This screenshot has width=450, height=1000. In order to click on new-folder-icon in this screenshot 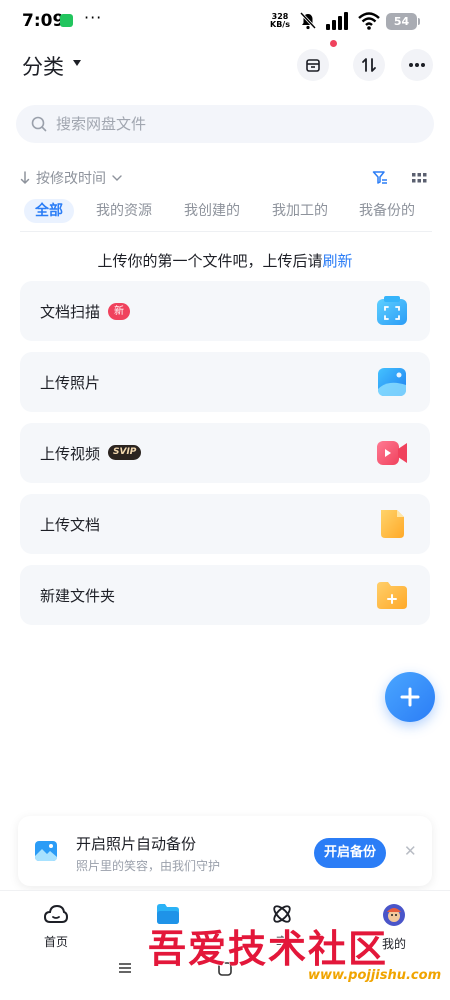, I will do `click(392, 595)`.